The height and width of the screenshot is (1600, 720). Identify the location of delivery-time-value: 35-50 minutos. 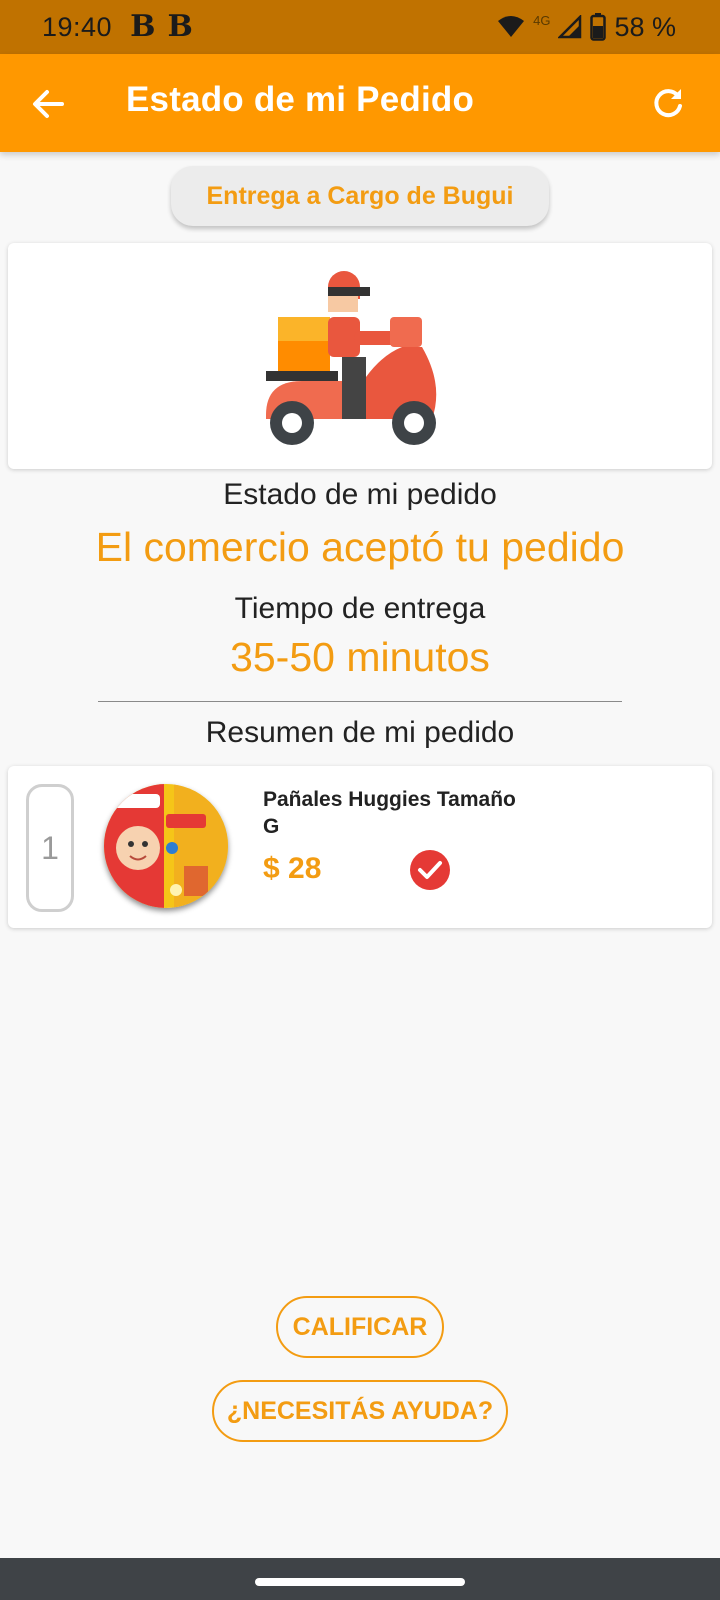
(360, 657).